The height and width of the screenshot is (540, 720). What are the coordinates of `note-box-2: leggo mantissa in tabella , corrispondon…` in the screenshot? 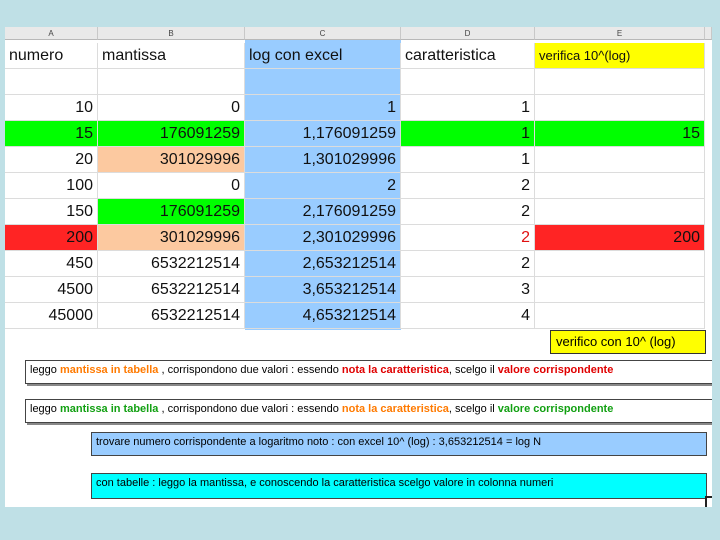 It's located at (368, 411).